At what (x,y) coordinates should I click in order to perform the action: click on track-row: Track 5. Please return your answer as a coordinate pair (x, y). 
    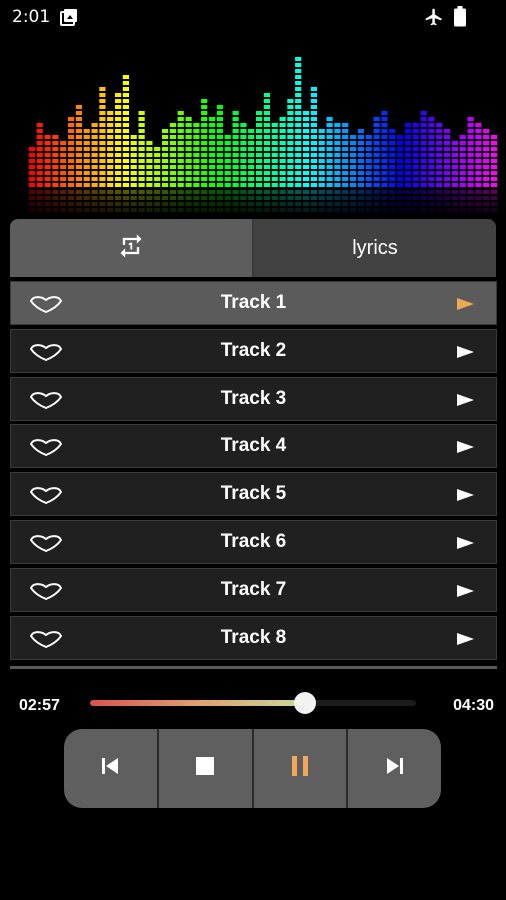
    Looking at the image, I should click on (253, 494).